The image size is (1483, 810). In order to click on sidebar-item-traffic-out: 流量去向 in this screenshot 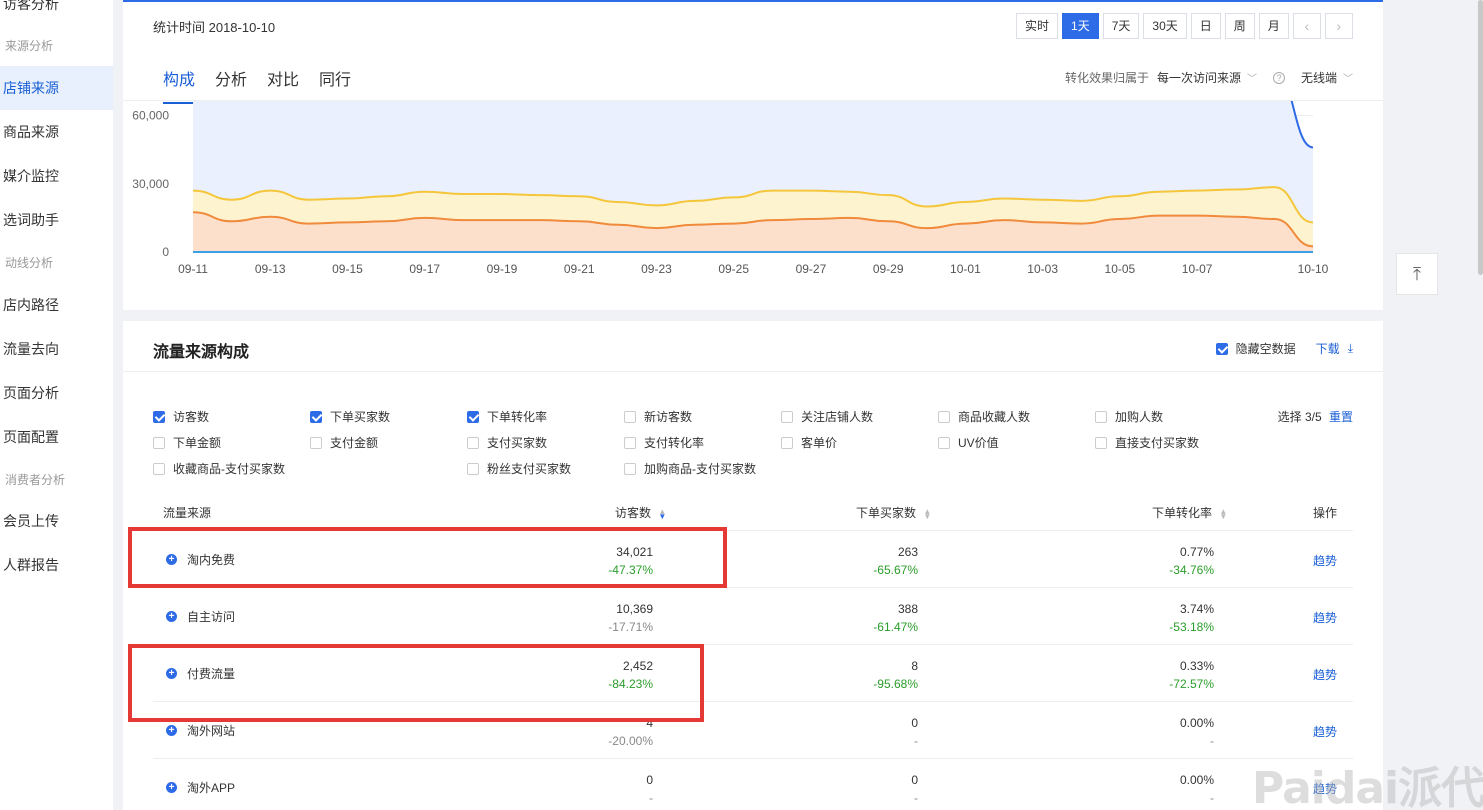, I will do `click(56, 349)`.